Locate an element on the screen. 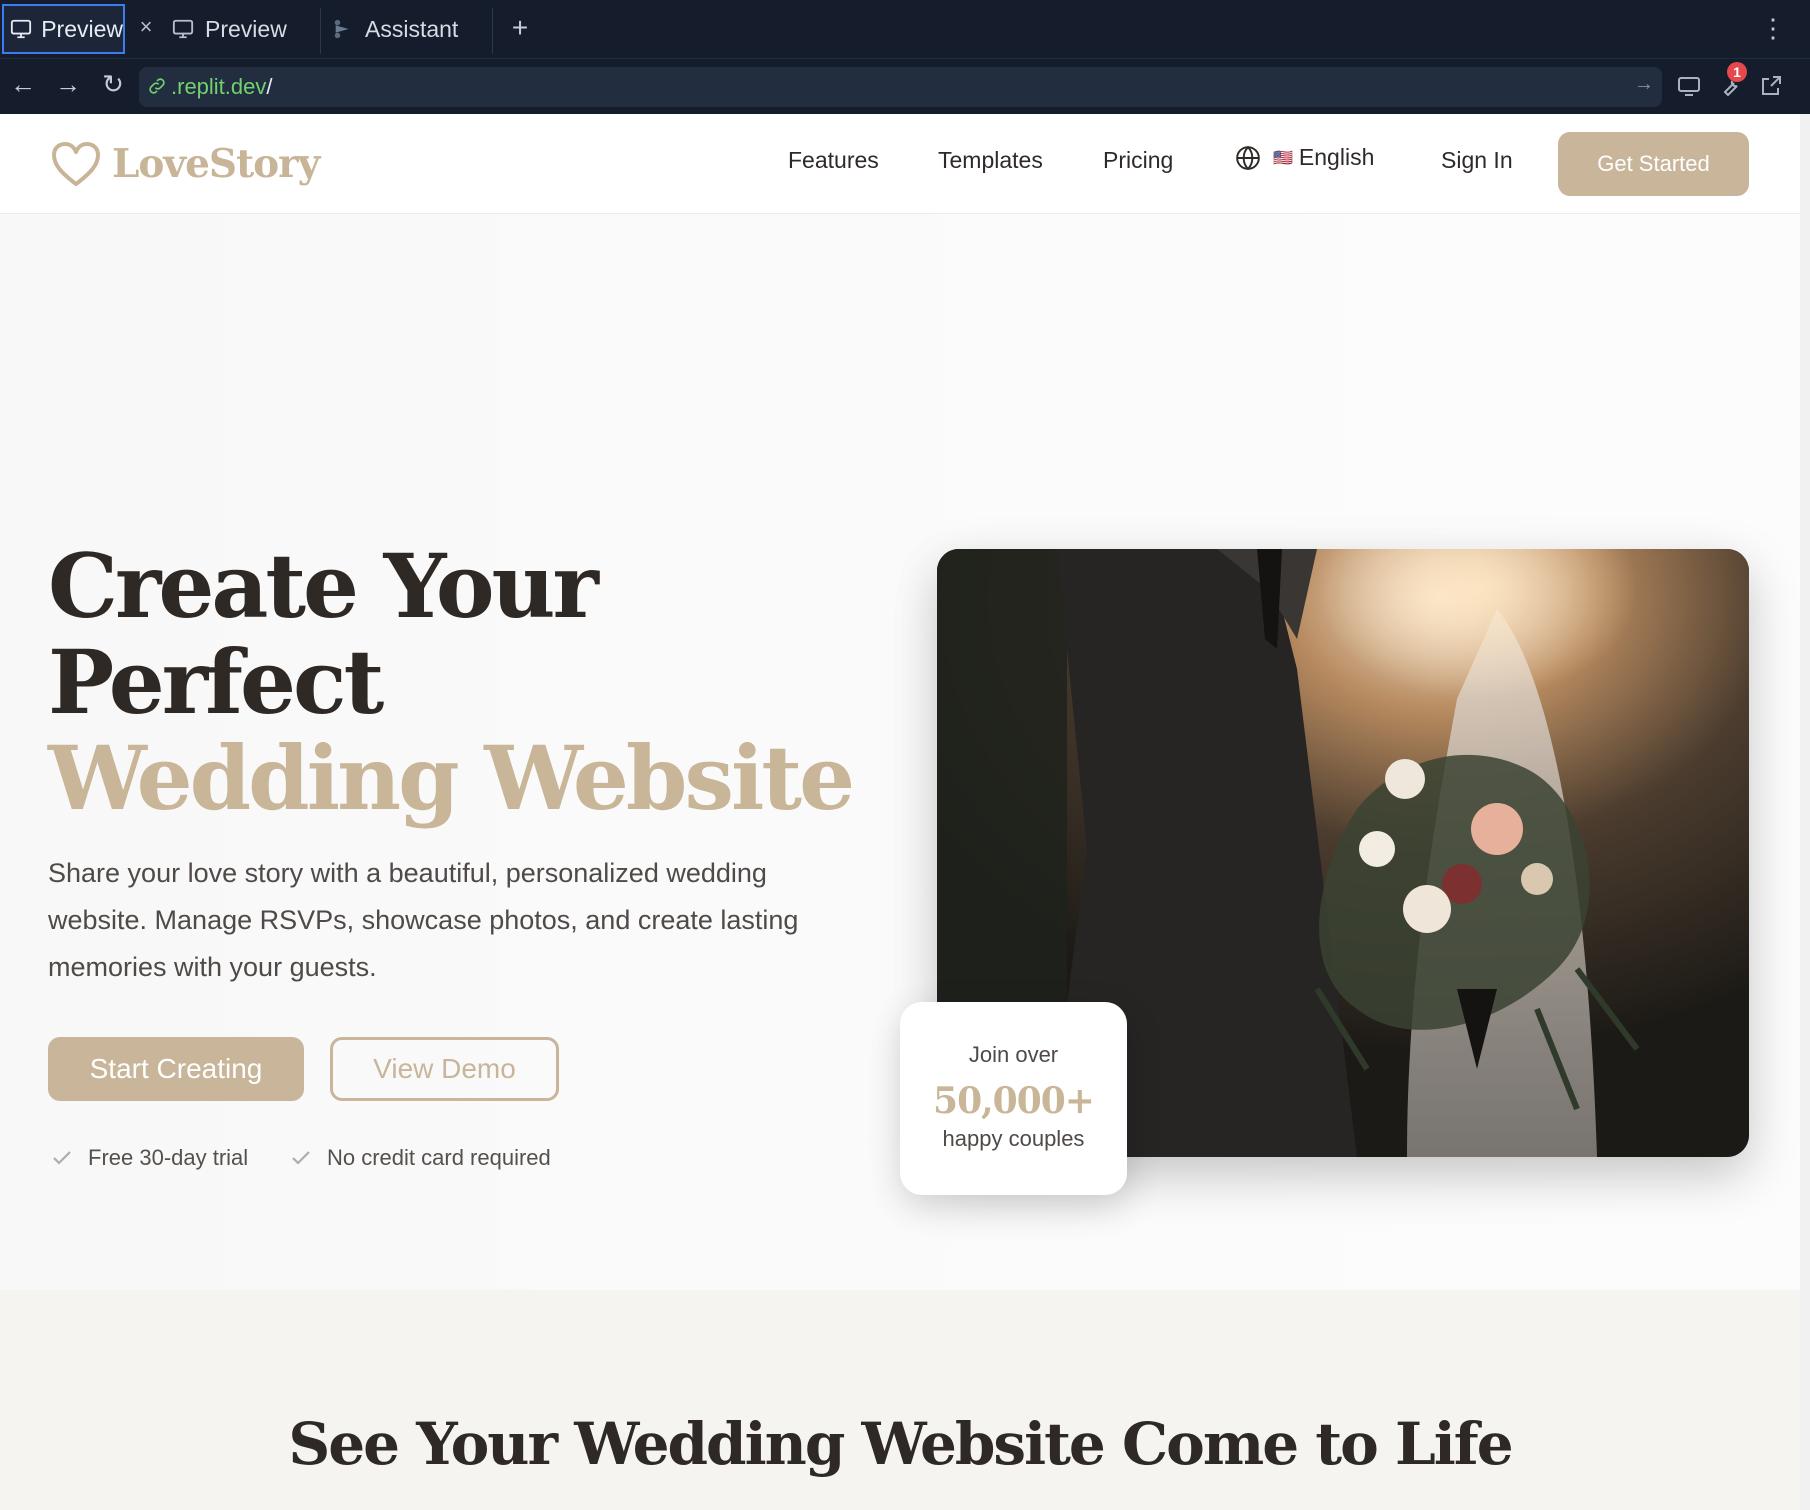 The height and width of the screenshot is (1510, 1810). hero-title-accent: Wedding Website is located at coordinates (451, 778).